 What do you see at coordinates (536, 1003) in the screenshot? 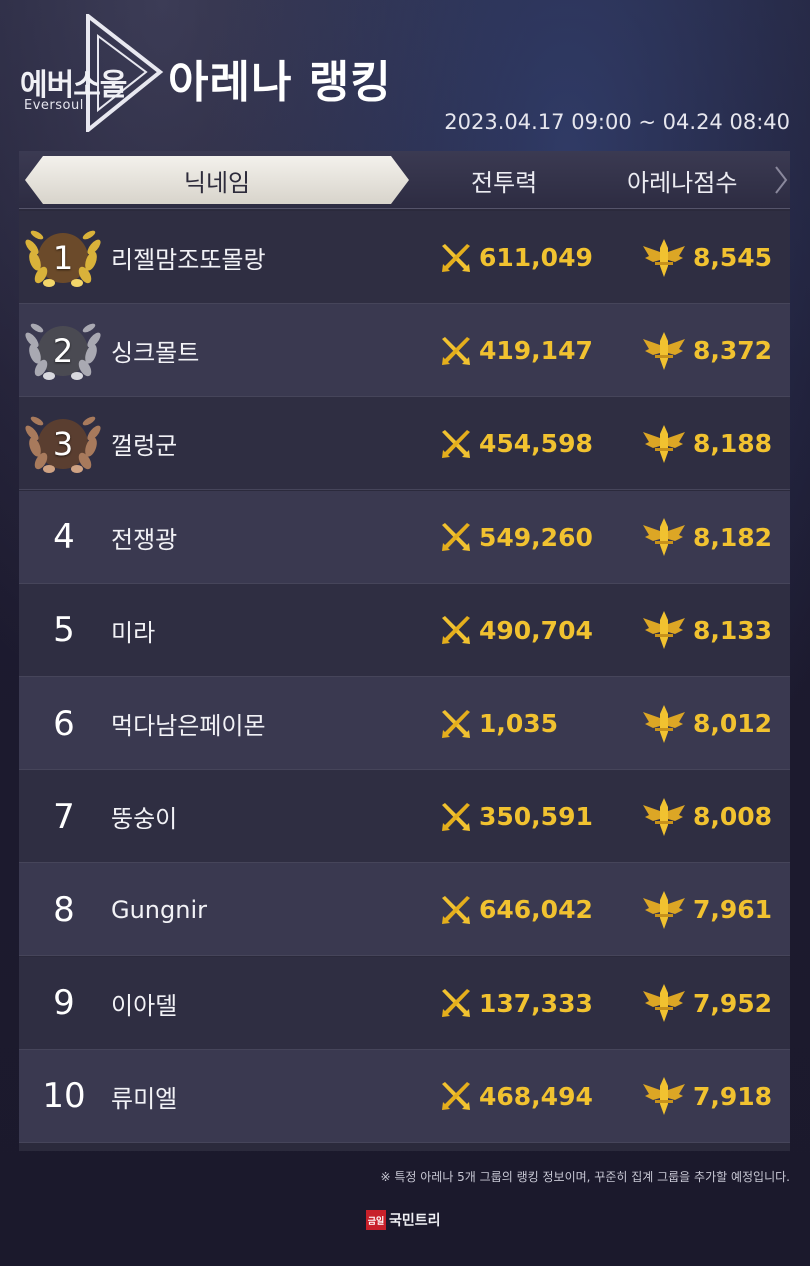
I see `combat-power-value: 137,333` at bounding box center [536, 1003].